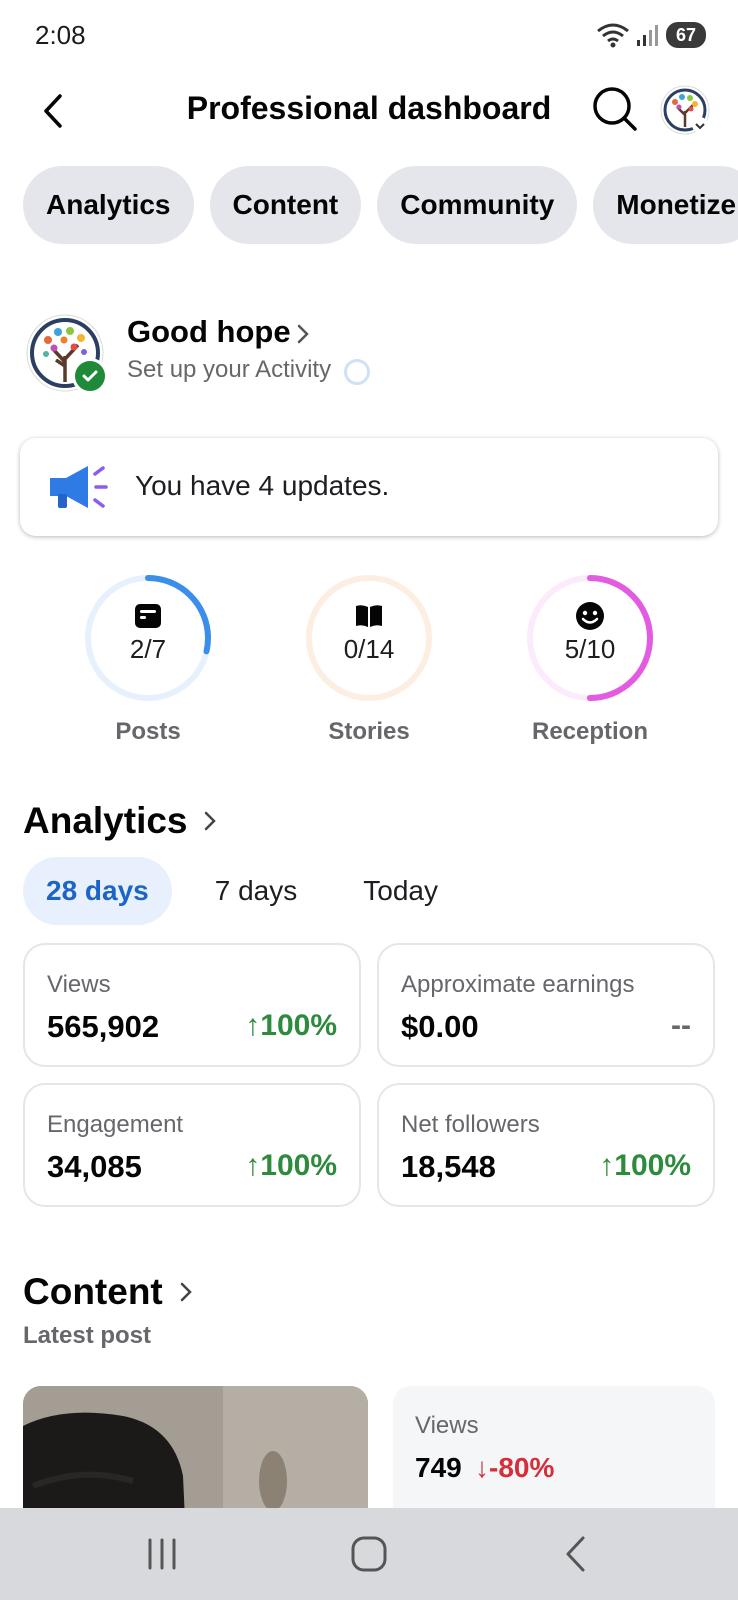  Describe the element at coordinates (369, 112) in the screenshot. I see `top-nav: Professional dashboard` at that location.